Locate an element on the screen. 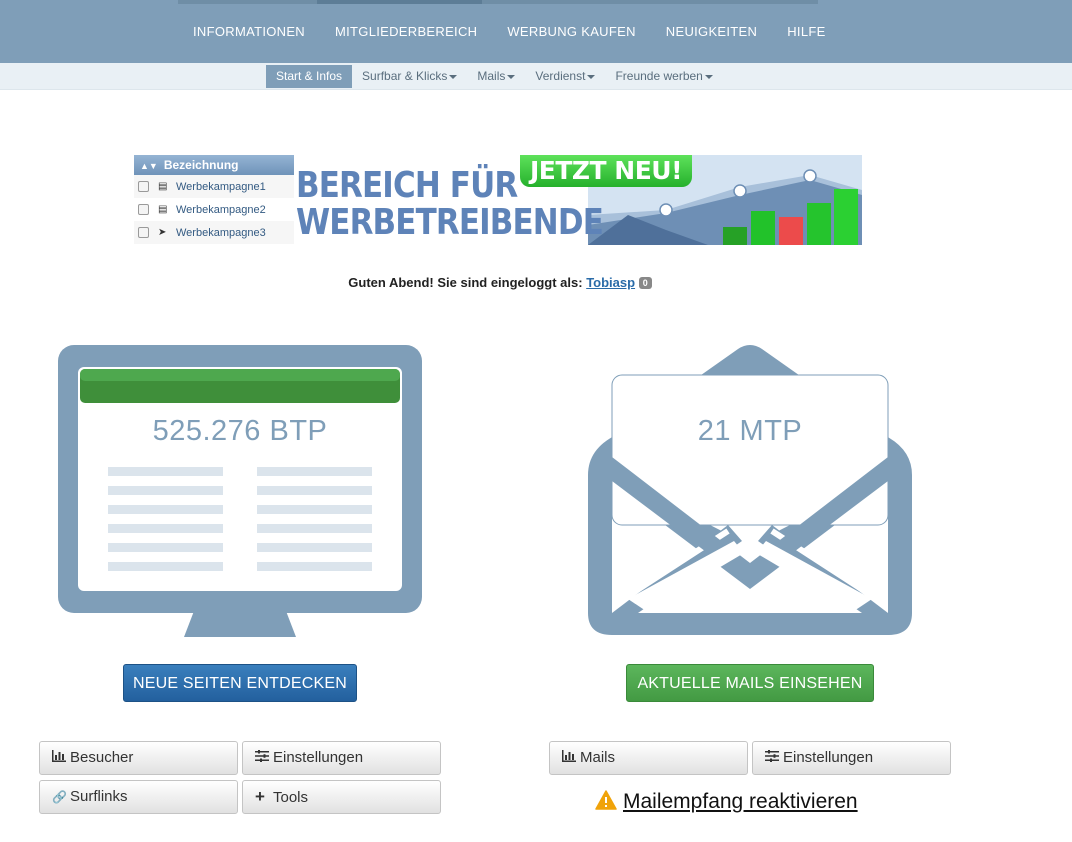 Image resolution: width=1072 pixels, height=842 pixels. plus-icon: + is located at coordinates (260, 796).